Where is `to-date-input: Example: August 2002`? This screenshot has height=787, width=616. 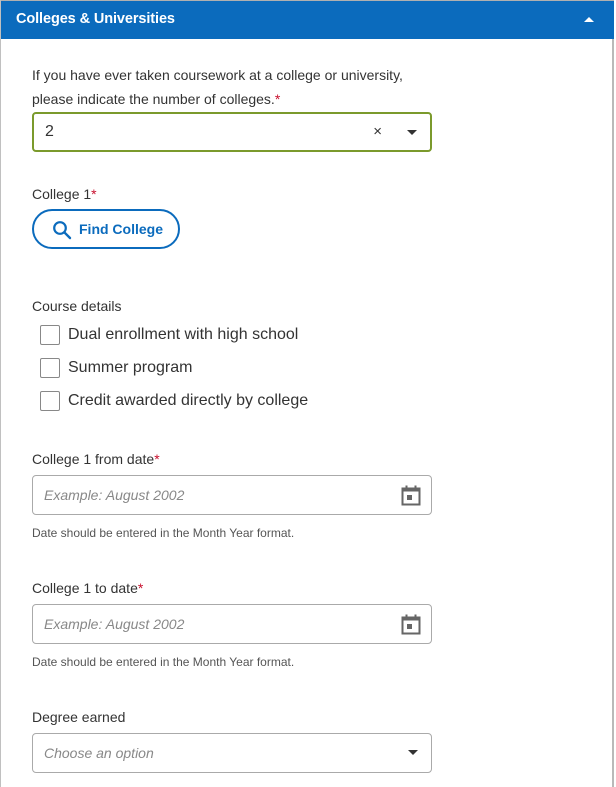
to-date-input: Example: August 2002 is located at coordinates (232, 624).